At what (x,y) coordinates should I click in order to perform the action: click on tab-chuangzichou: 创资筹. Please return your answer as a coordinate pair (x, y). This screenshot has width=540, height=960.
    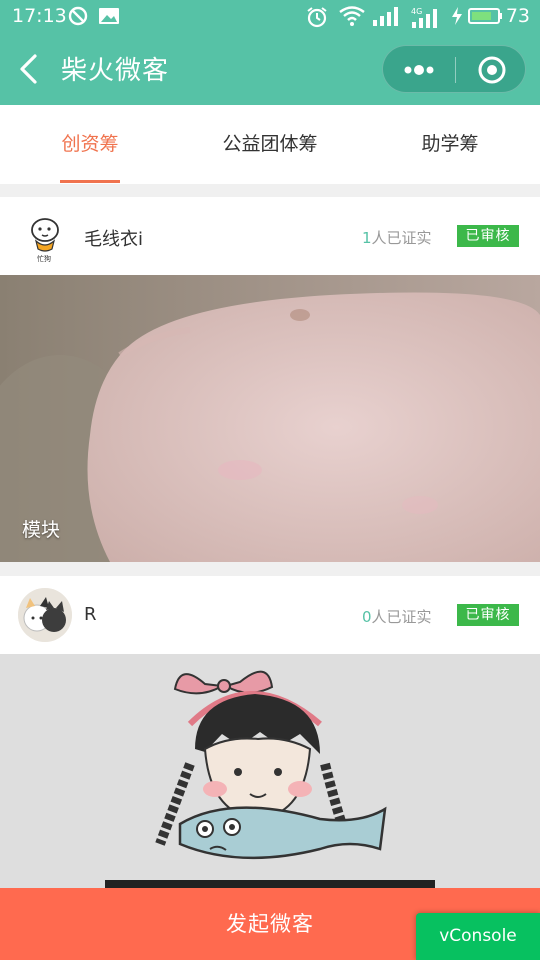
    Looking at the image, I should click on (90, 144).